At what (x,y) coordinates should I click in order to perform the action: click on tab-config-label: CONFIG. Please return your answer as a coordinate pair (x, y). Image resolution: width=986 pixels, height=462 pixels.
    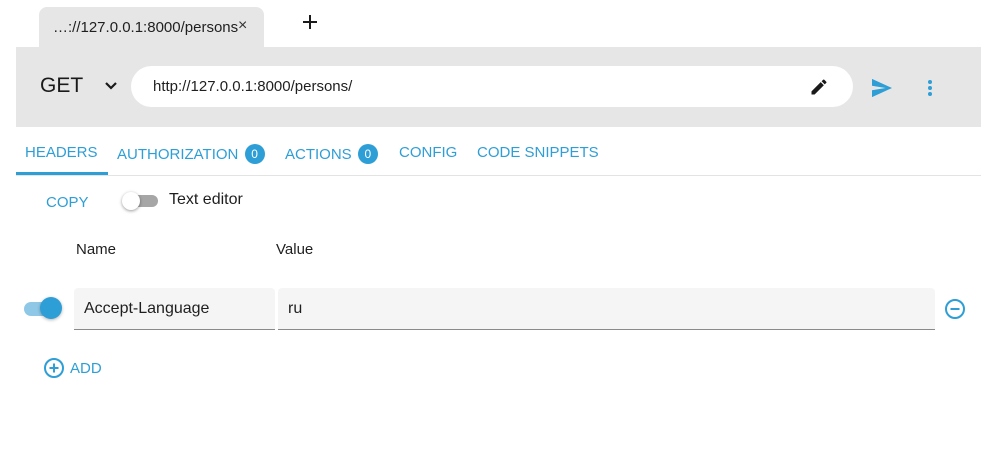
    Looking at the image, I should click on (428, 152).